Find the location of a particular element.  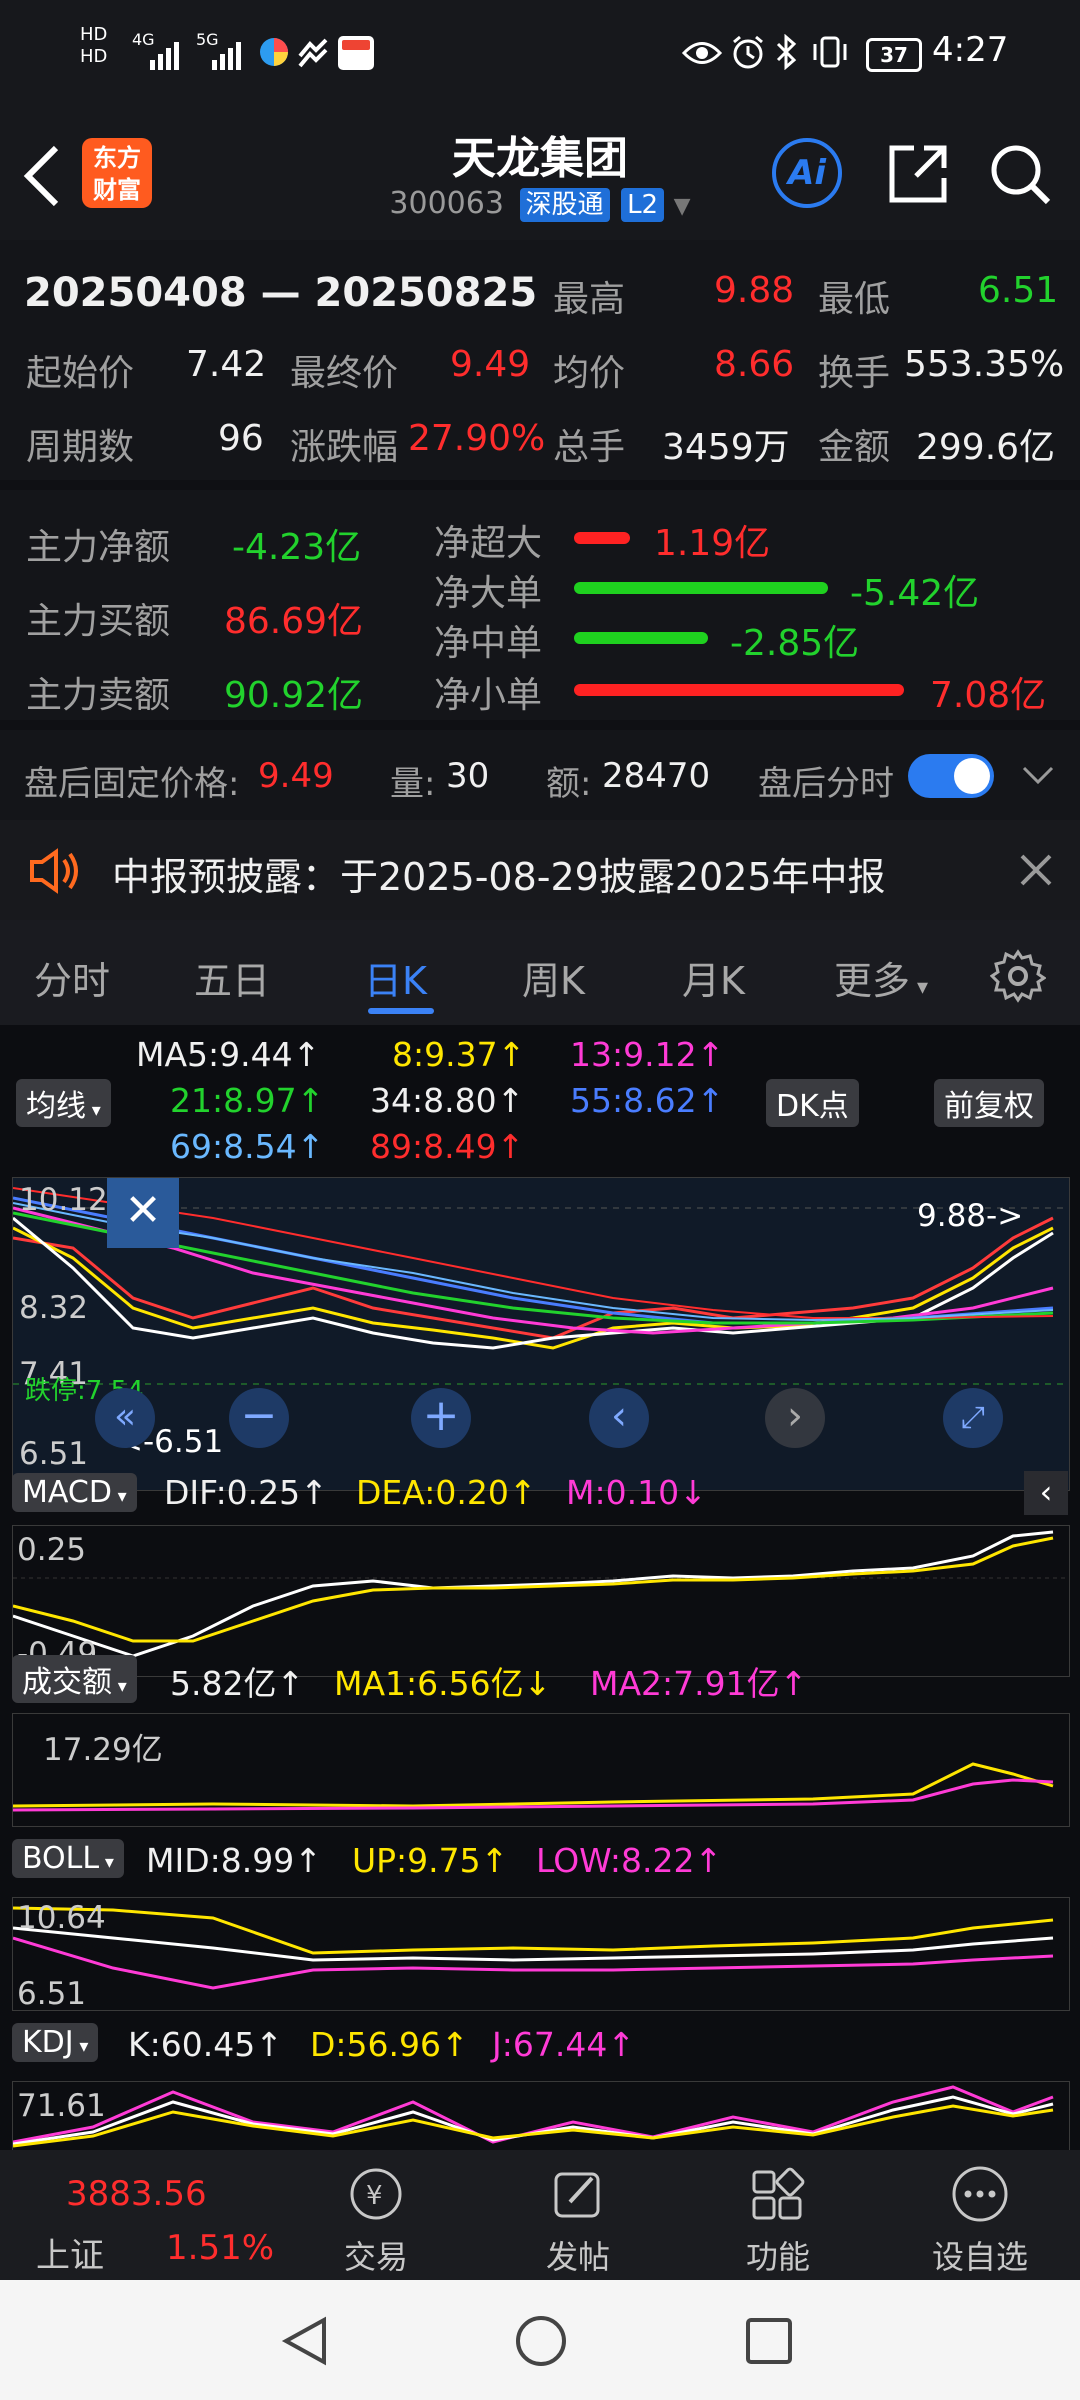

flow-row-super-label: 净超大 is located at coordinates (488, 543).